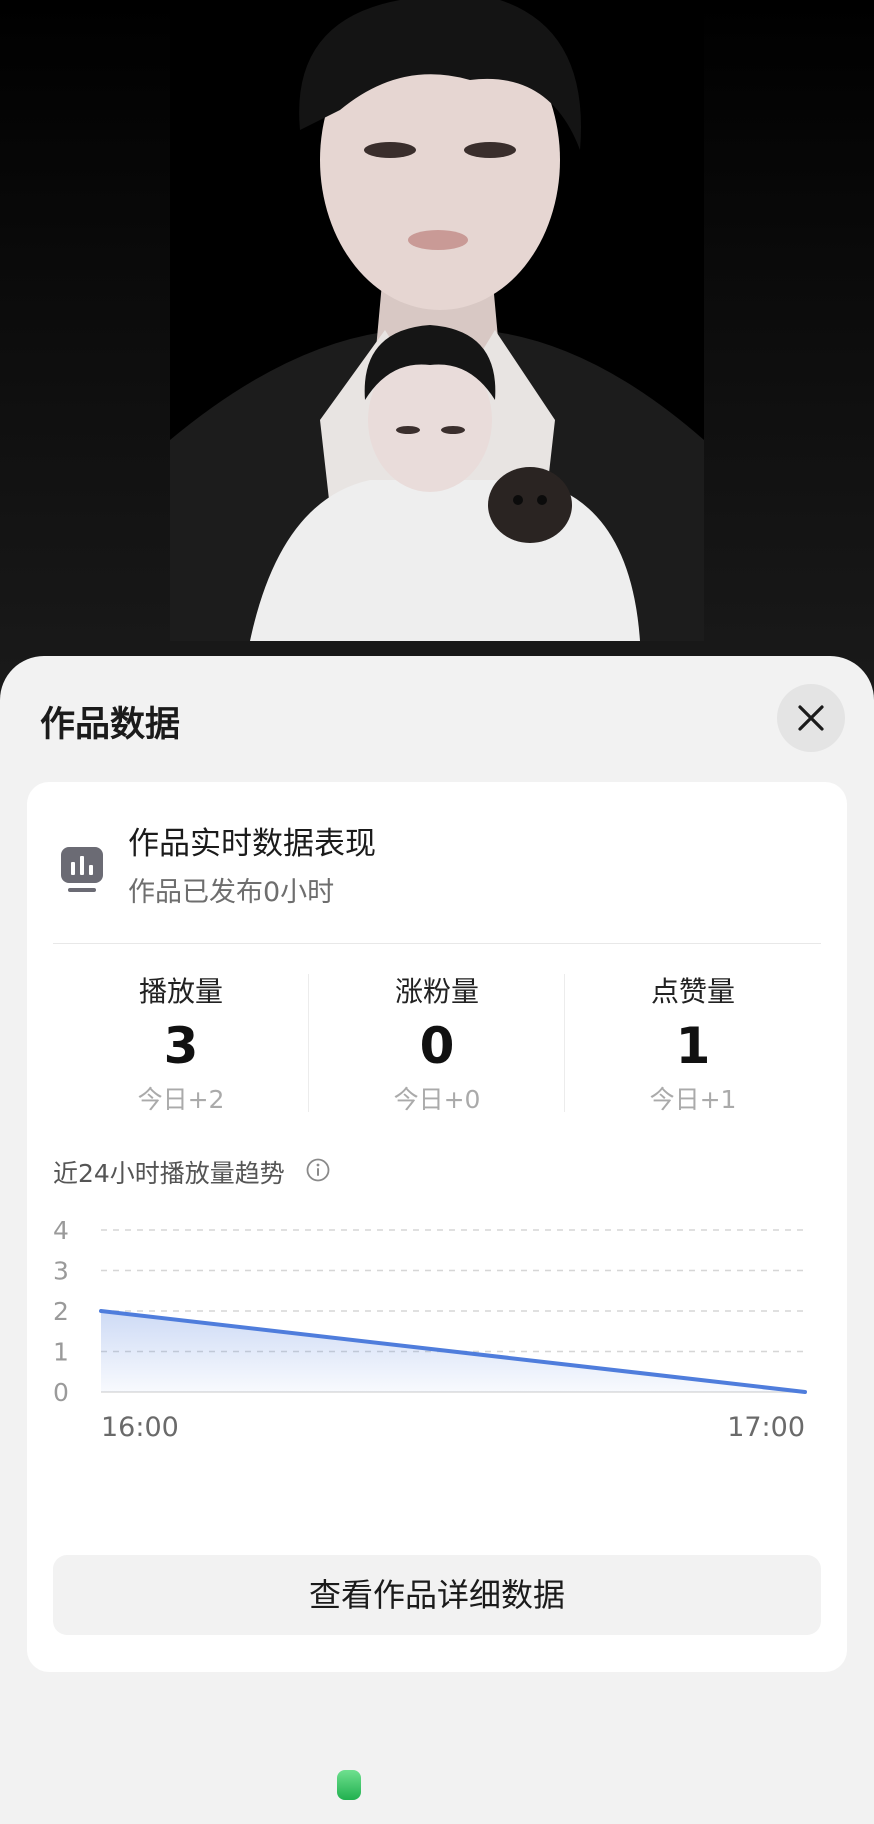 The height and width of the screenshot is (1824, 874). I want to click on bar-chart-icon, so click(82, 869).